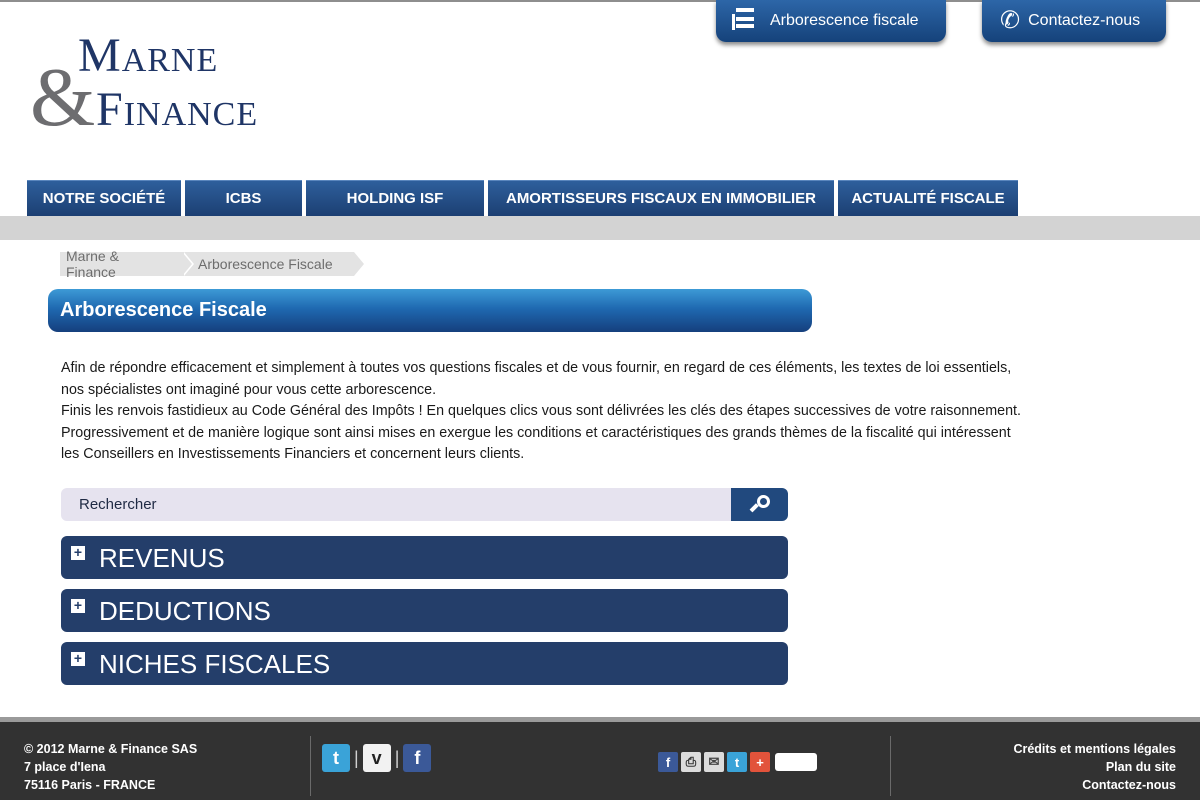  Describe the element at coordinates (148, 55) in the screenshot. I see `logo-line-1: MARNE` at that location.